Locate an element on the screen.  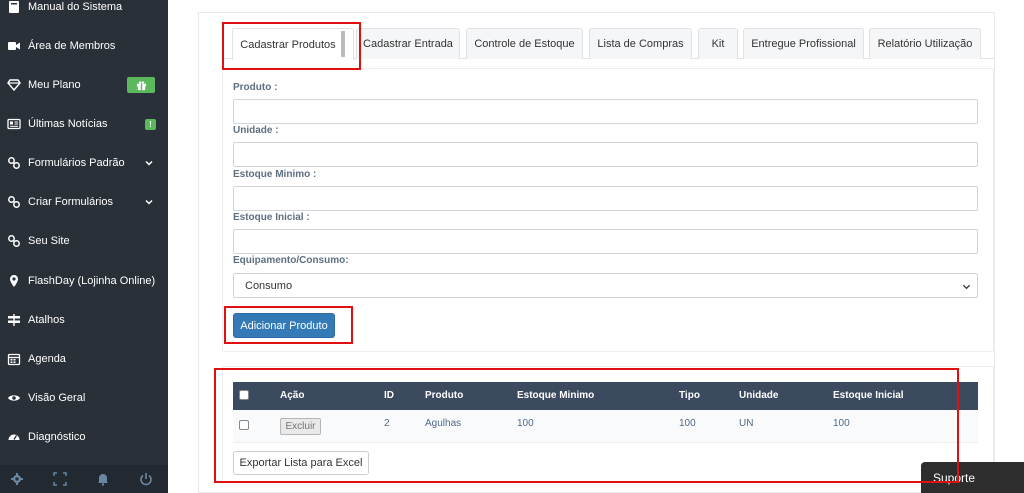
tab-label: Lista de Compras is located at coordinates (640, 44).